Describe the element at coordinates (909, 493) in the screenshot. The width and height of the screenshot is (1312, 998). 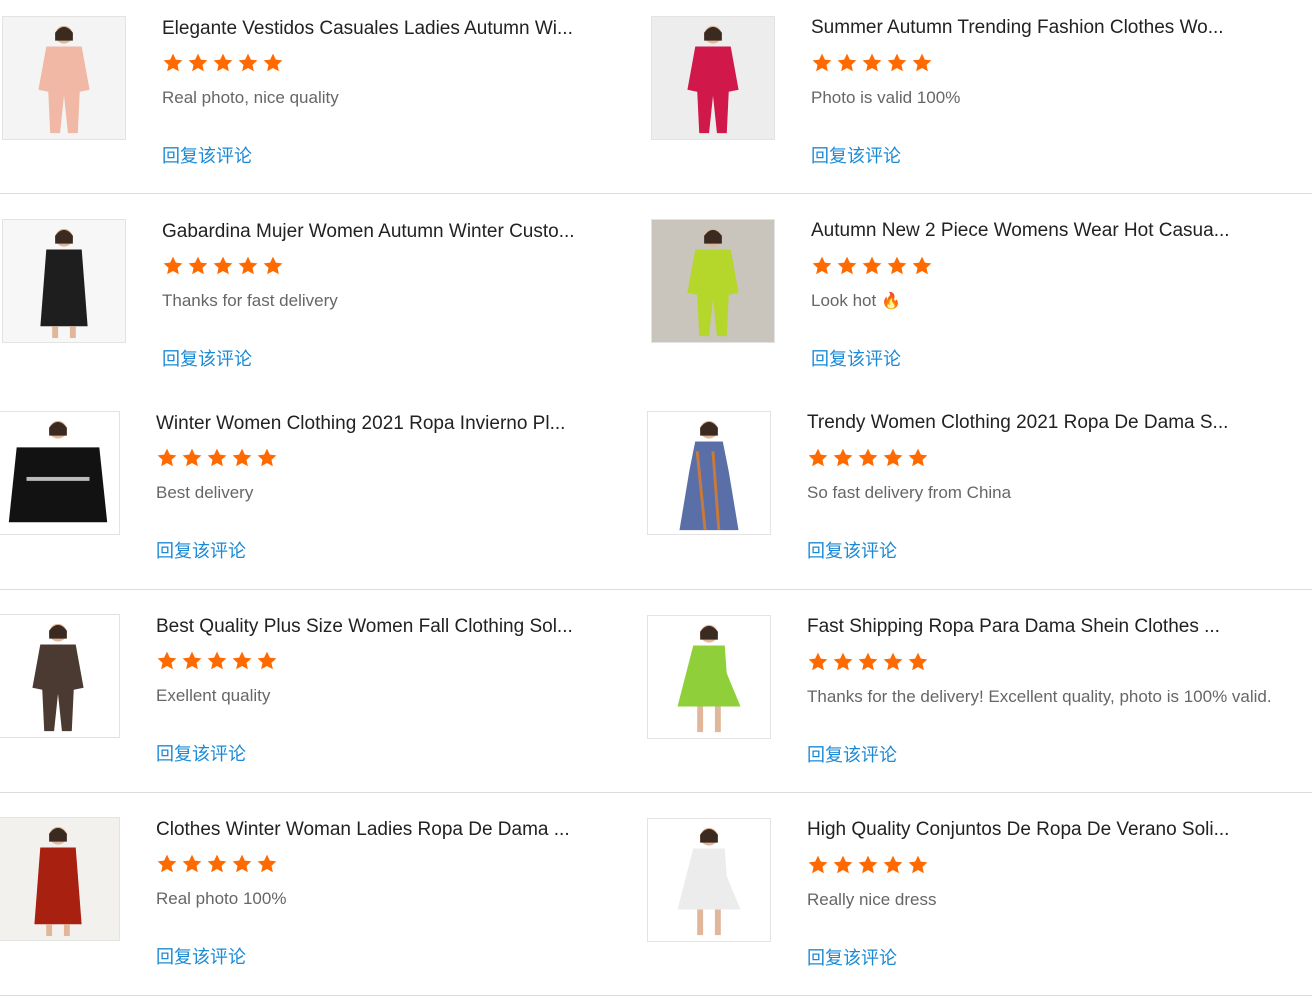
I see `review-comment: So fast delivery from China` at that location.